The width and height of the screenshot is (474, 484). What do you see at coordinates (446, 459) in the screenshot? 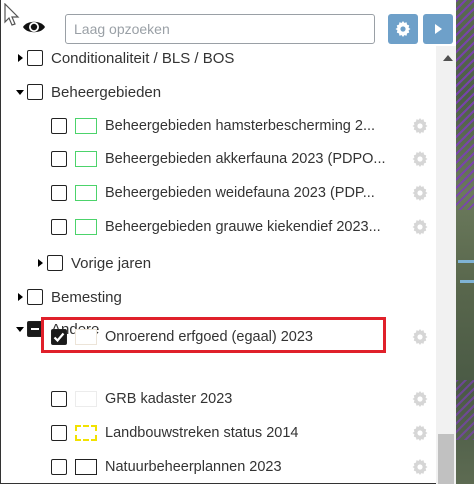
I see `scrollbar-thumb` at bounding box center [446, 459].